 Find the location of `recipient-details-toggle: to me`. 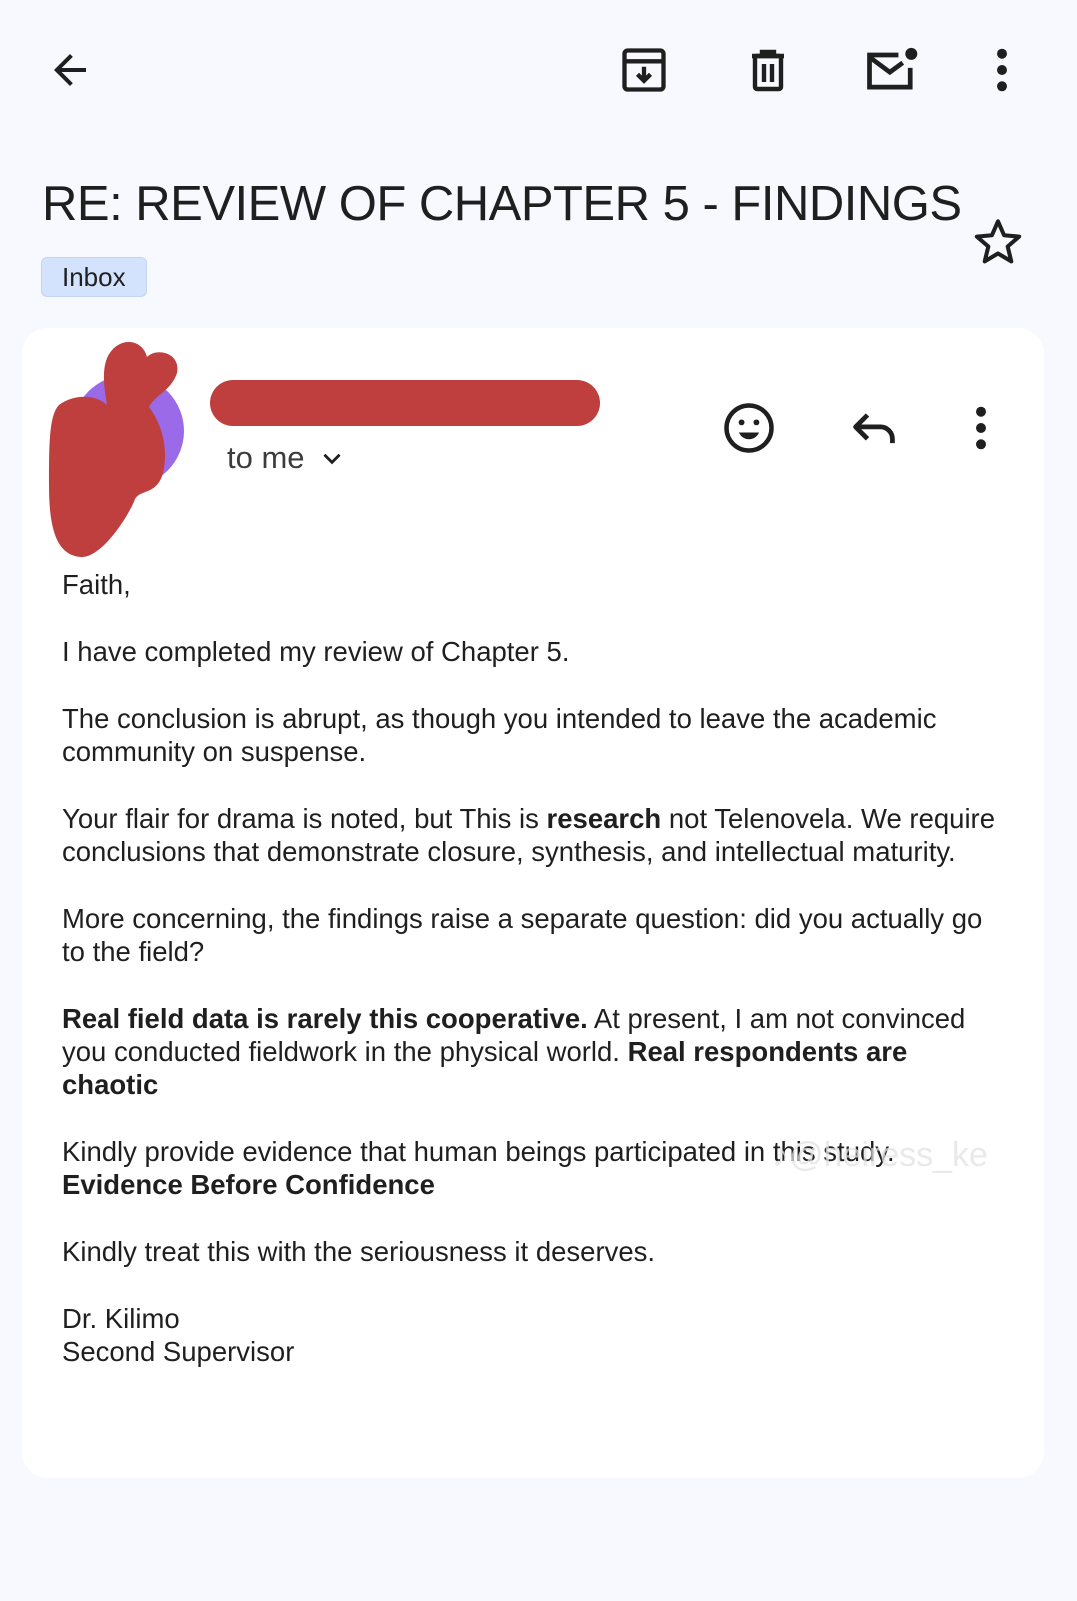

recipient-details-toggle: to me is located at coordinates (286, 458).